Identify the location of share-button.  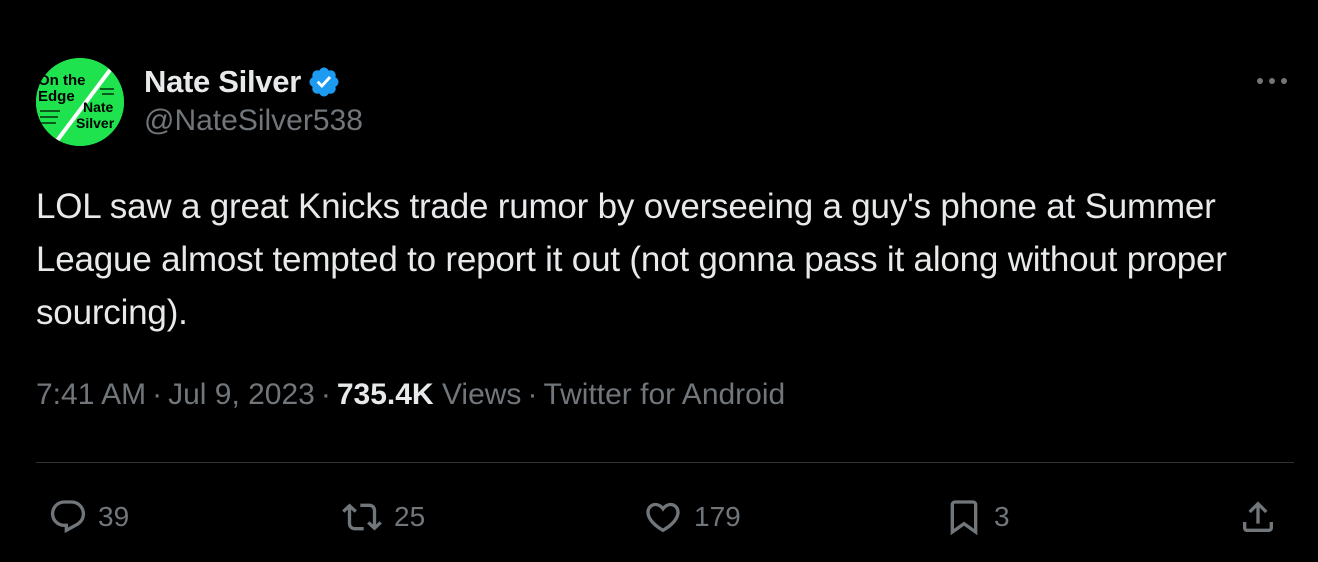
(1258, 517).